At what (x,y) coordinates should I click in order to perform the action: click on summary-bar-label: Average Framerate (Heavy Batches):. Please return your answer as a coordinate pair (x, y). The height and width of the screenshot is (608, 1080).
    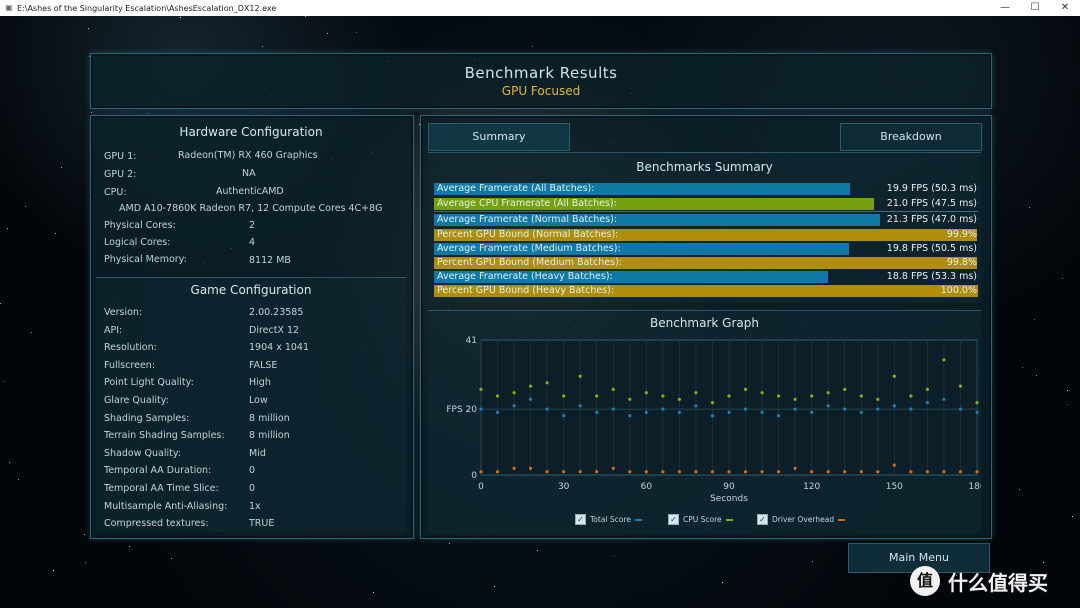
    Looking at the image, I should click on (525, 276).